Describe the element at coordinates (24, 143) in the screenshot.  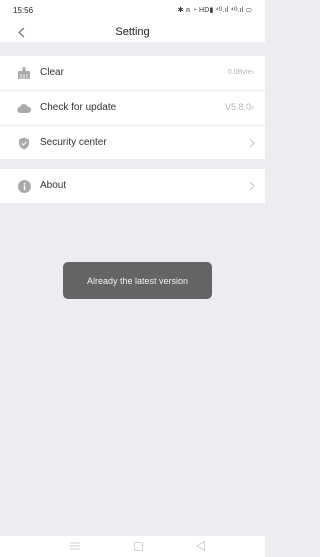
I see `shield-icon` at that location.